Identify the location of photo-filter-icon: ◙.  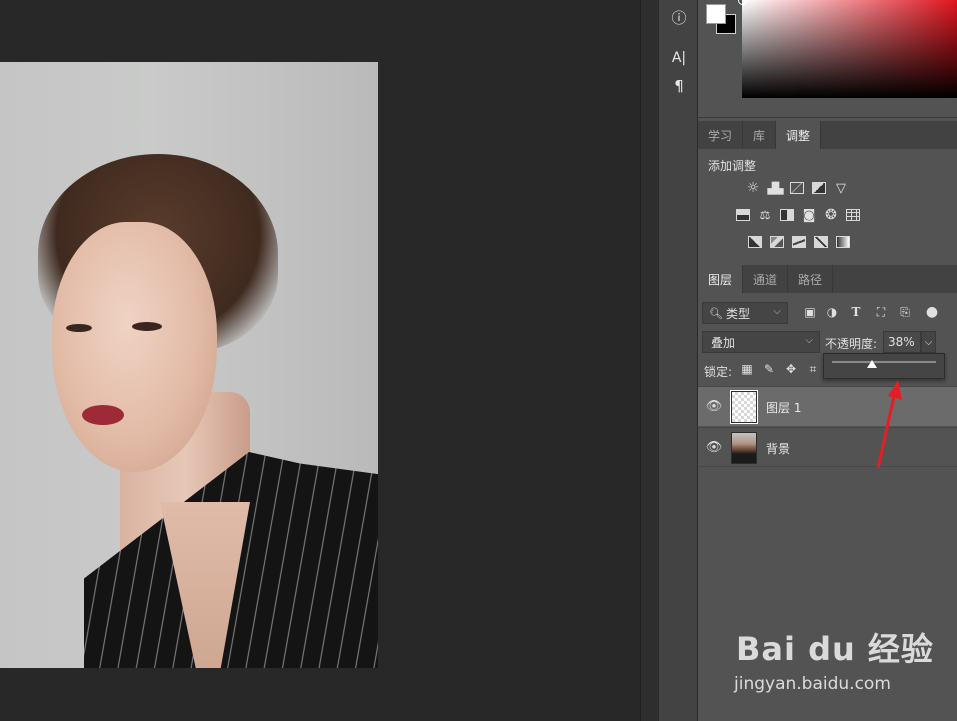
(809, 215).